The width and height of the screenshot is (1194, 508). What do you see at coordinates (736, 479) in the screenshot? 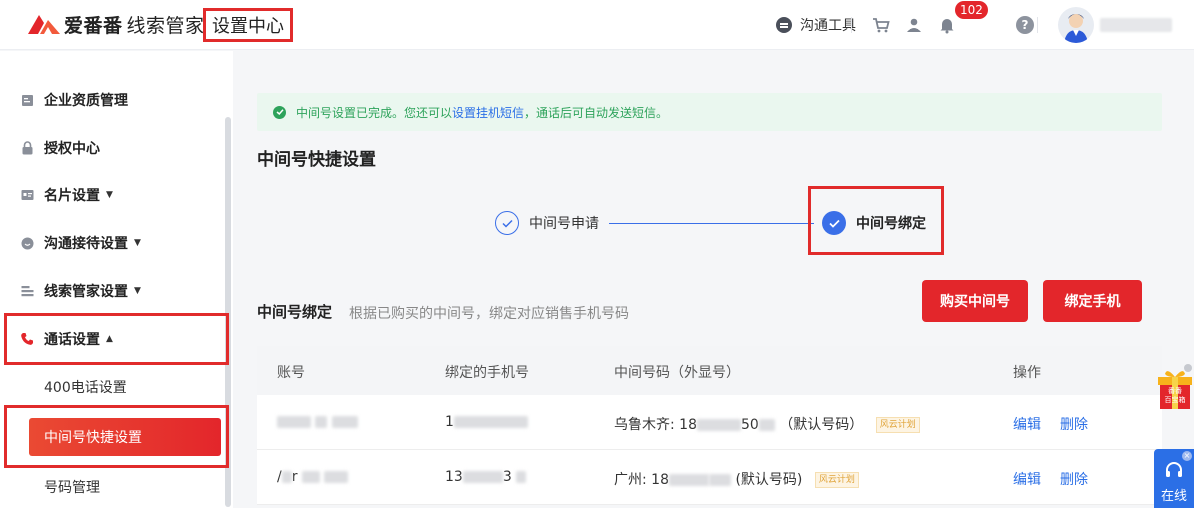
I see `virtual-number-cell: 广州: 18 (默认号码) 风云计划` at bounding box center [736, 479].